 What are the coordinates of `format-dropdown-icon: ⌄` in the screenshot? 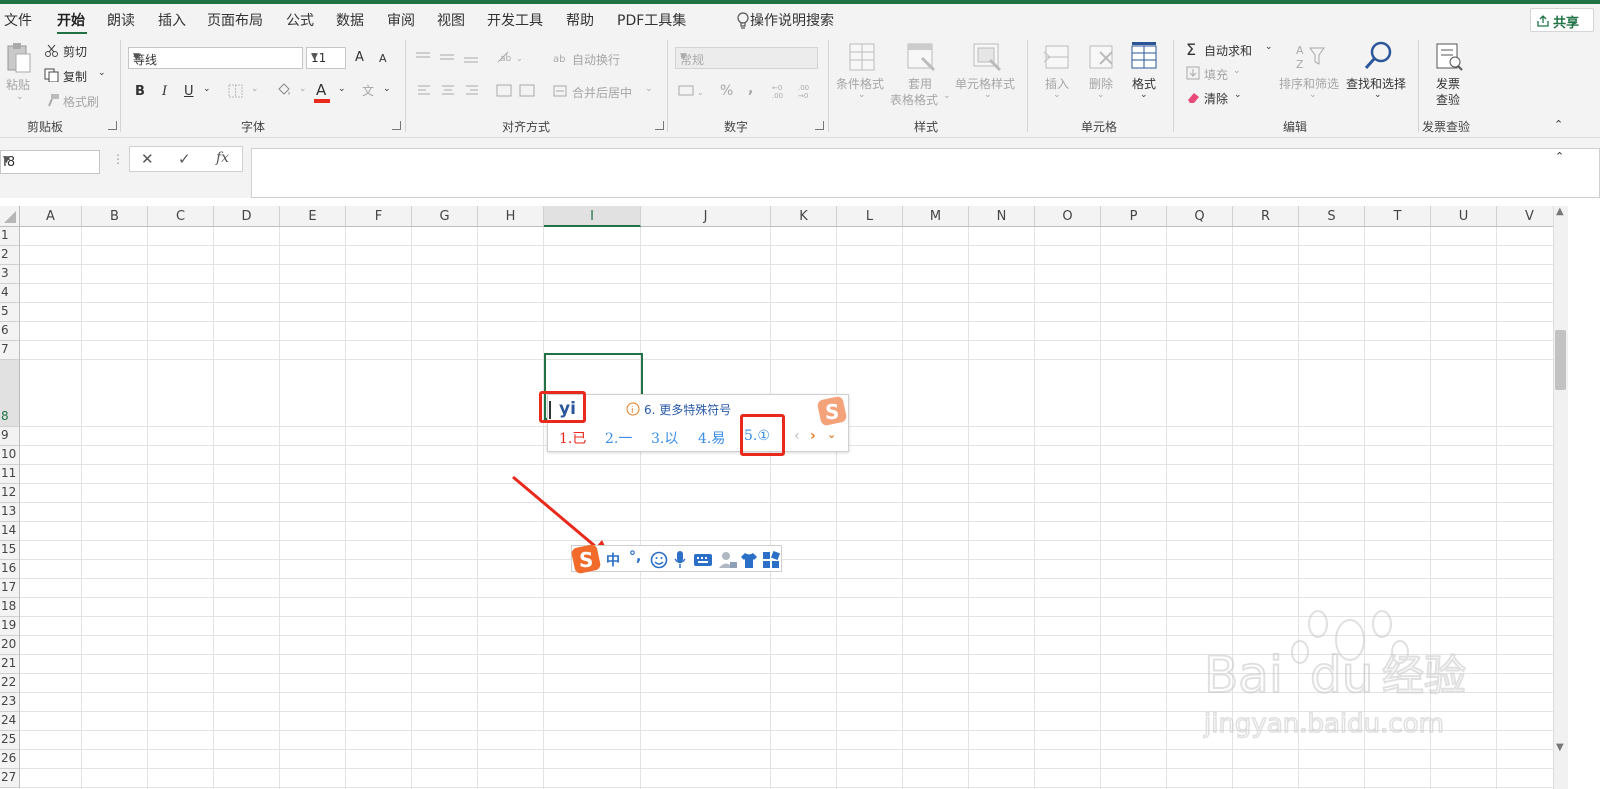 It's located at (1144, 95).